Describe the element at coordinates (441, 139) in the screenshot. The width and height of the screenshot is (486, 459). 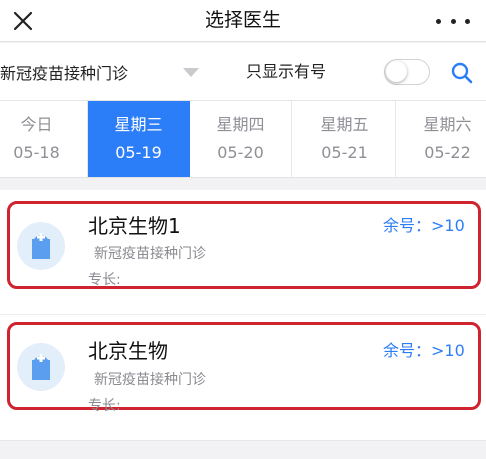
I see `date-tab-saturday: 星期六 05-22` at that location.